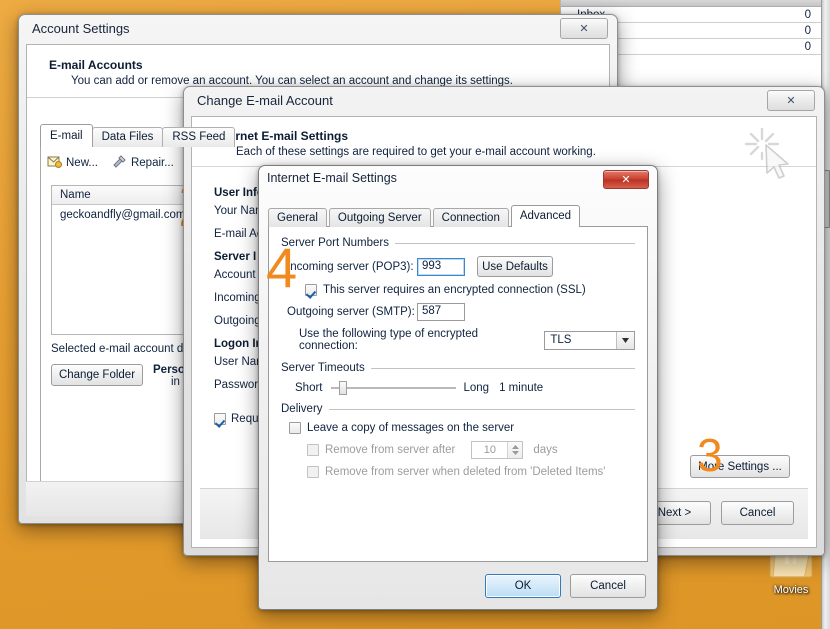  I want to click on button-label: Cancel, so click(608, 586).